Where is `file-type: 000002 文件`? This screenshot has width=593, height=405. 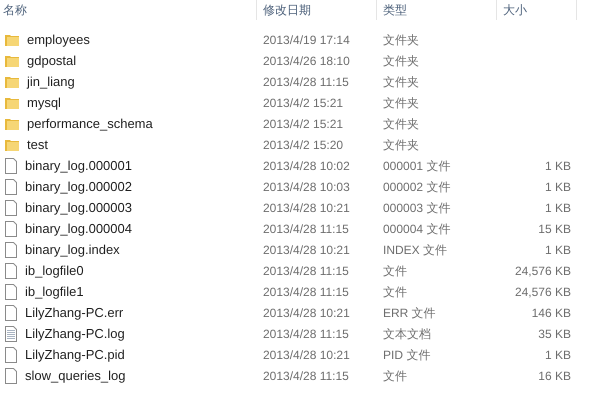 file-type: 000002 文件 is located at coordinates (417, 187).